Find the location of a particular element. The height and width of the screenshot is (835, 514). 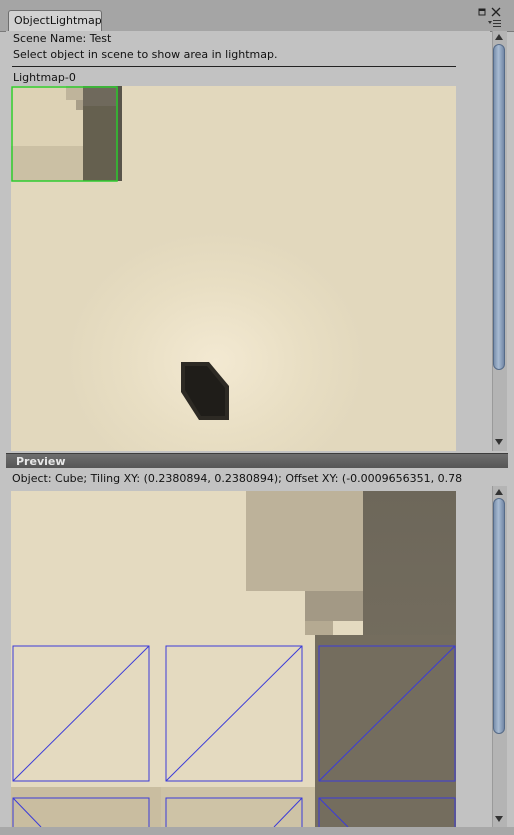

lightmap-label: Lightmap-0 is located at coordinates (44, 77).